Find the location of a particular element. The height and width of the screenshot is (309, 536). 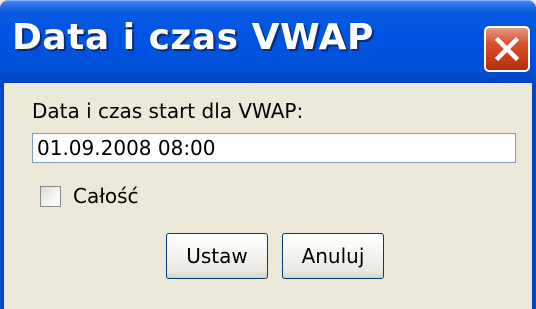

datetime-label: Data i czas start dla VWAP: is located at coordinates (168, 111).